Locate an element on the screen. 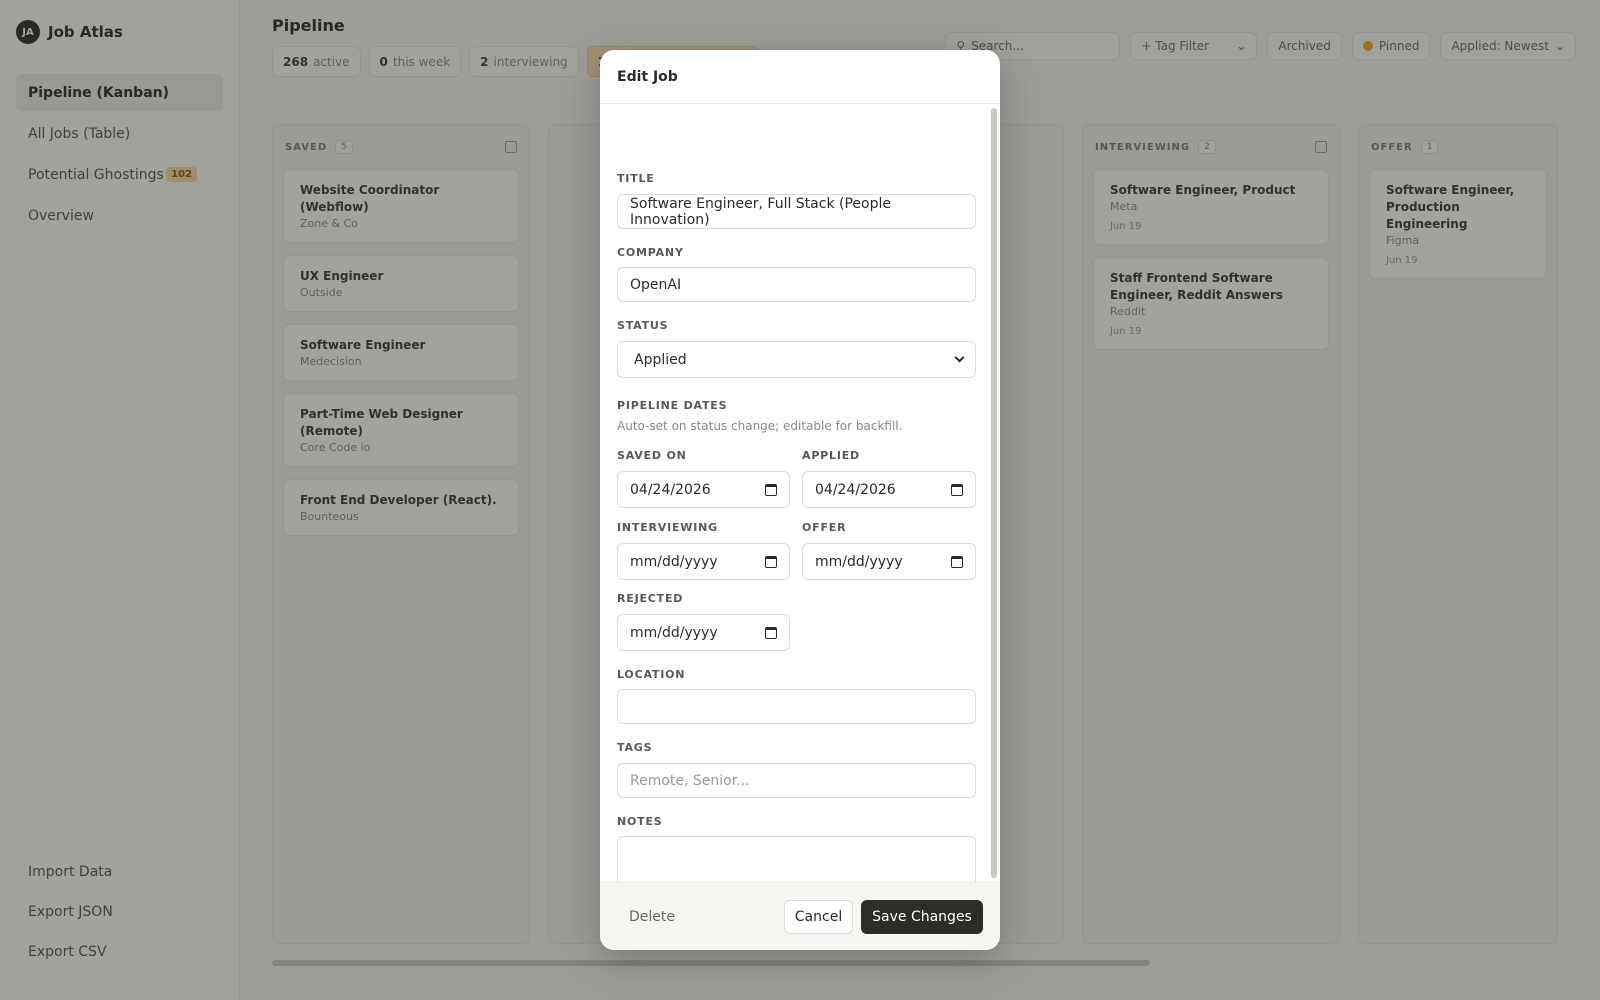 This screenshot has height=1000, width=1600. modal-scrollbar is located at coordinates (994, 493).